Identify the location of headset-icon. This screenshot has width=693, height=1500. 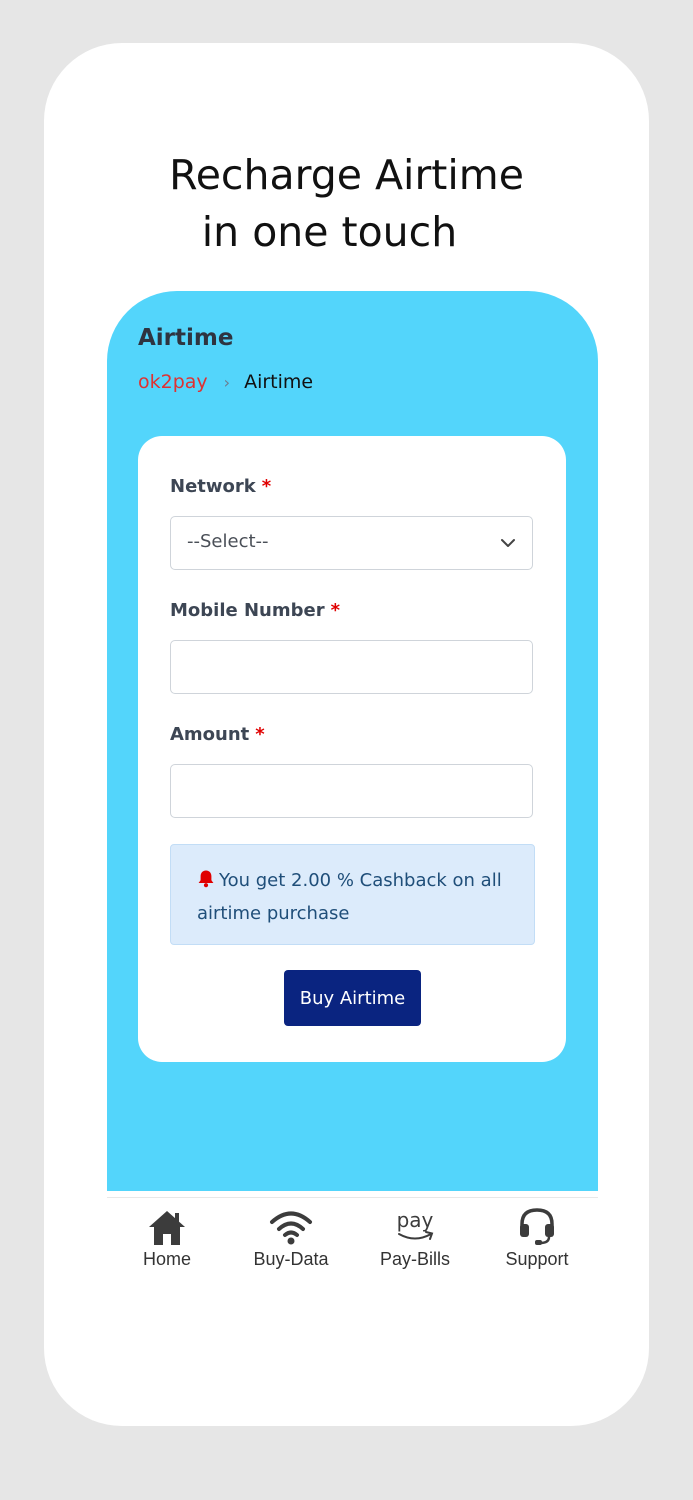
(537, 1225).